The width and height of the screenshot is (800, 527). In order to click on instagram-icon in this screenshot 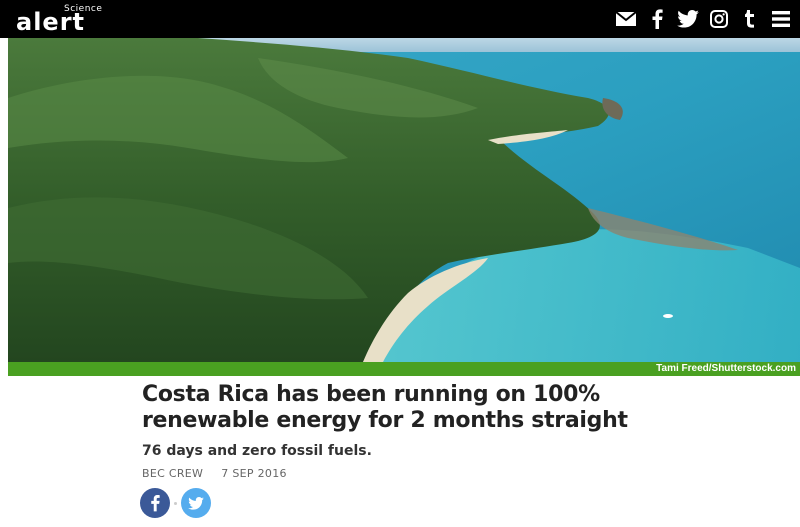, I will do `click(719, 19)`.